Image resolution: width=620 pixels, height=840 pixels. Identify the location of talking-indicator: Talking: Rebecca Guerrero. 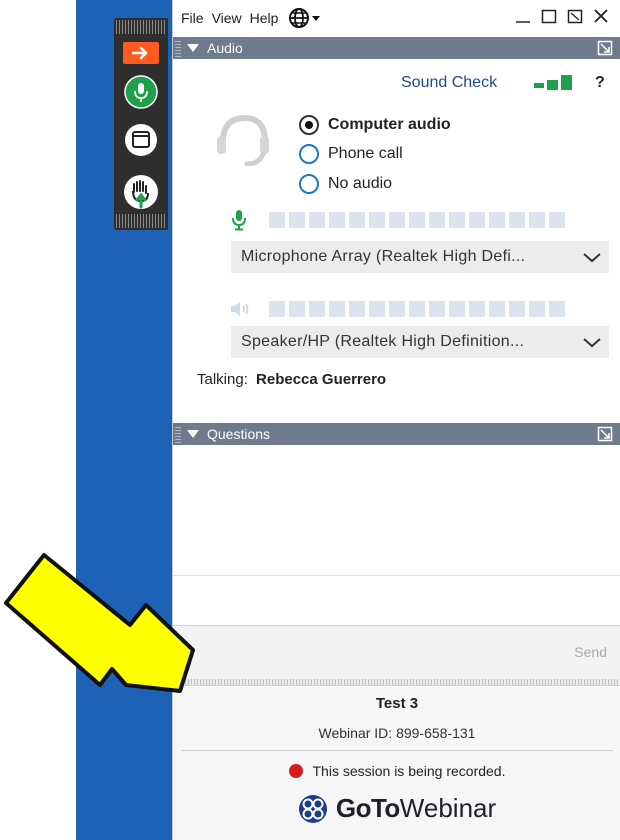
(291, 379).